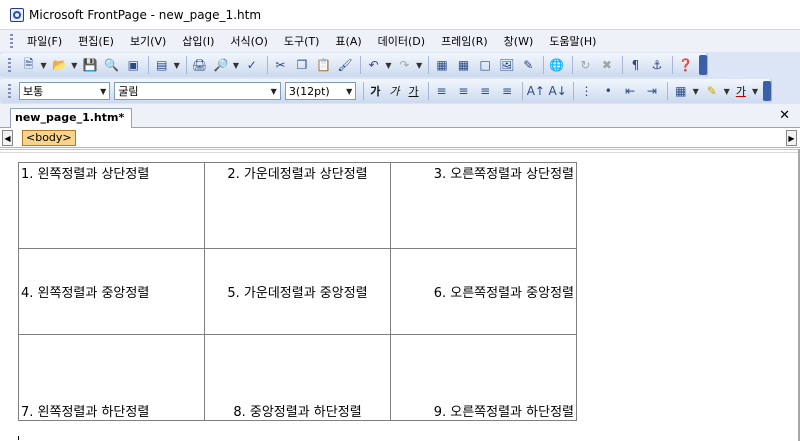  What do you see at coordinates (464, 65) in the screenshot?
I see `insert-table-icon: ▦` at bounding box center [464, 65].